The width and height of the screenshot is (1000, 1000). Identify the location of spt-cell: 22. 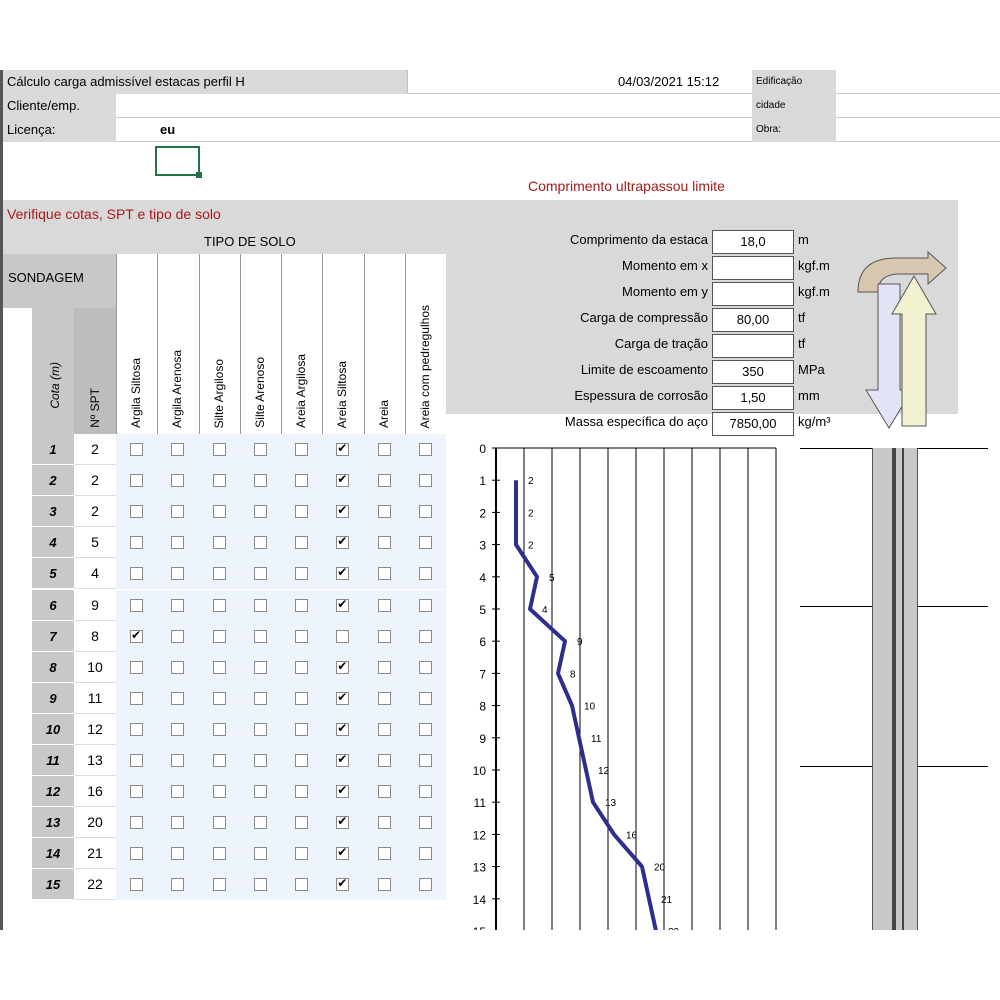
(95, 885).